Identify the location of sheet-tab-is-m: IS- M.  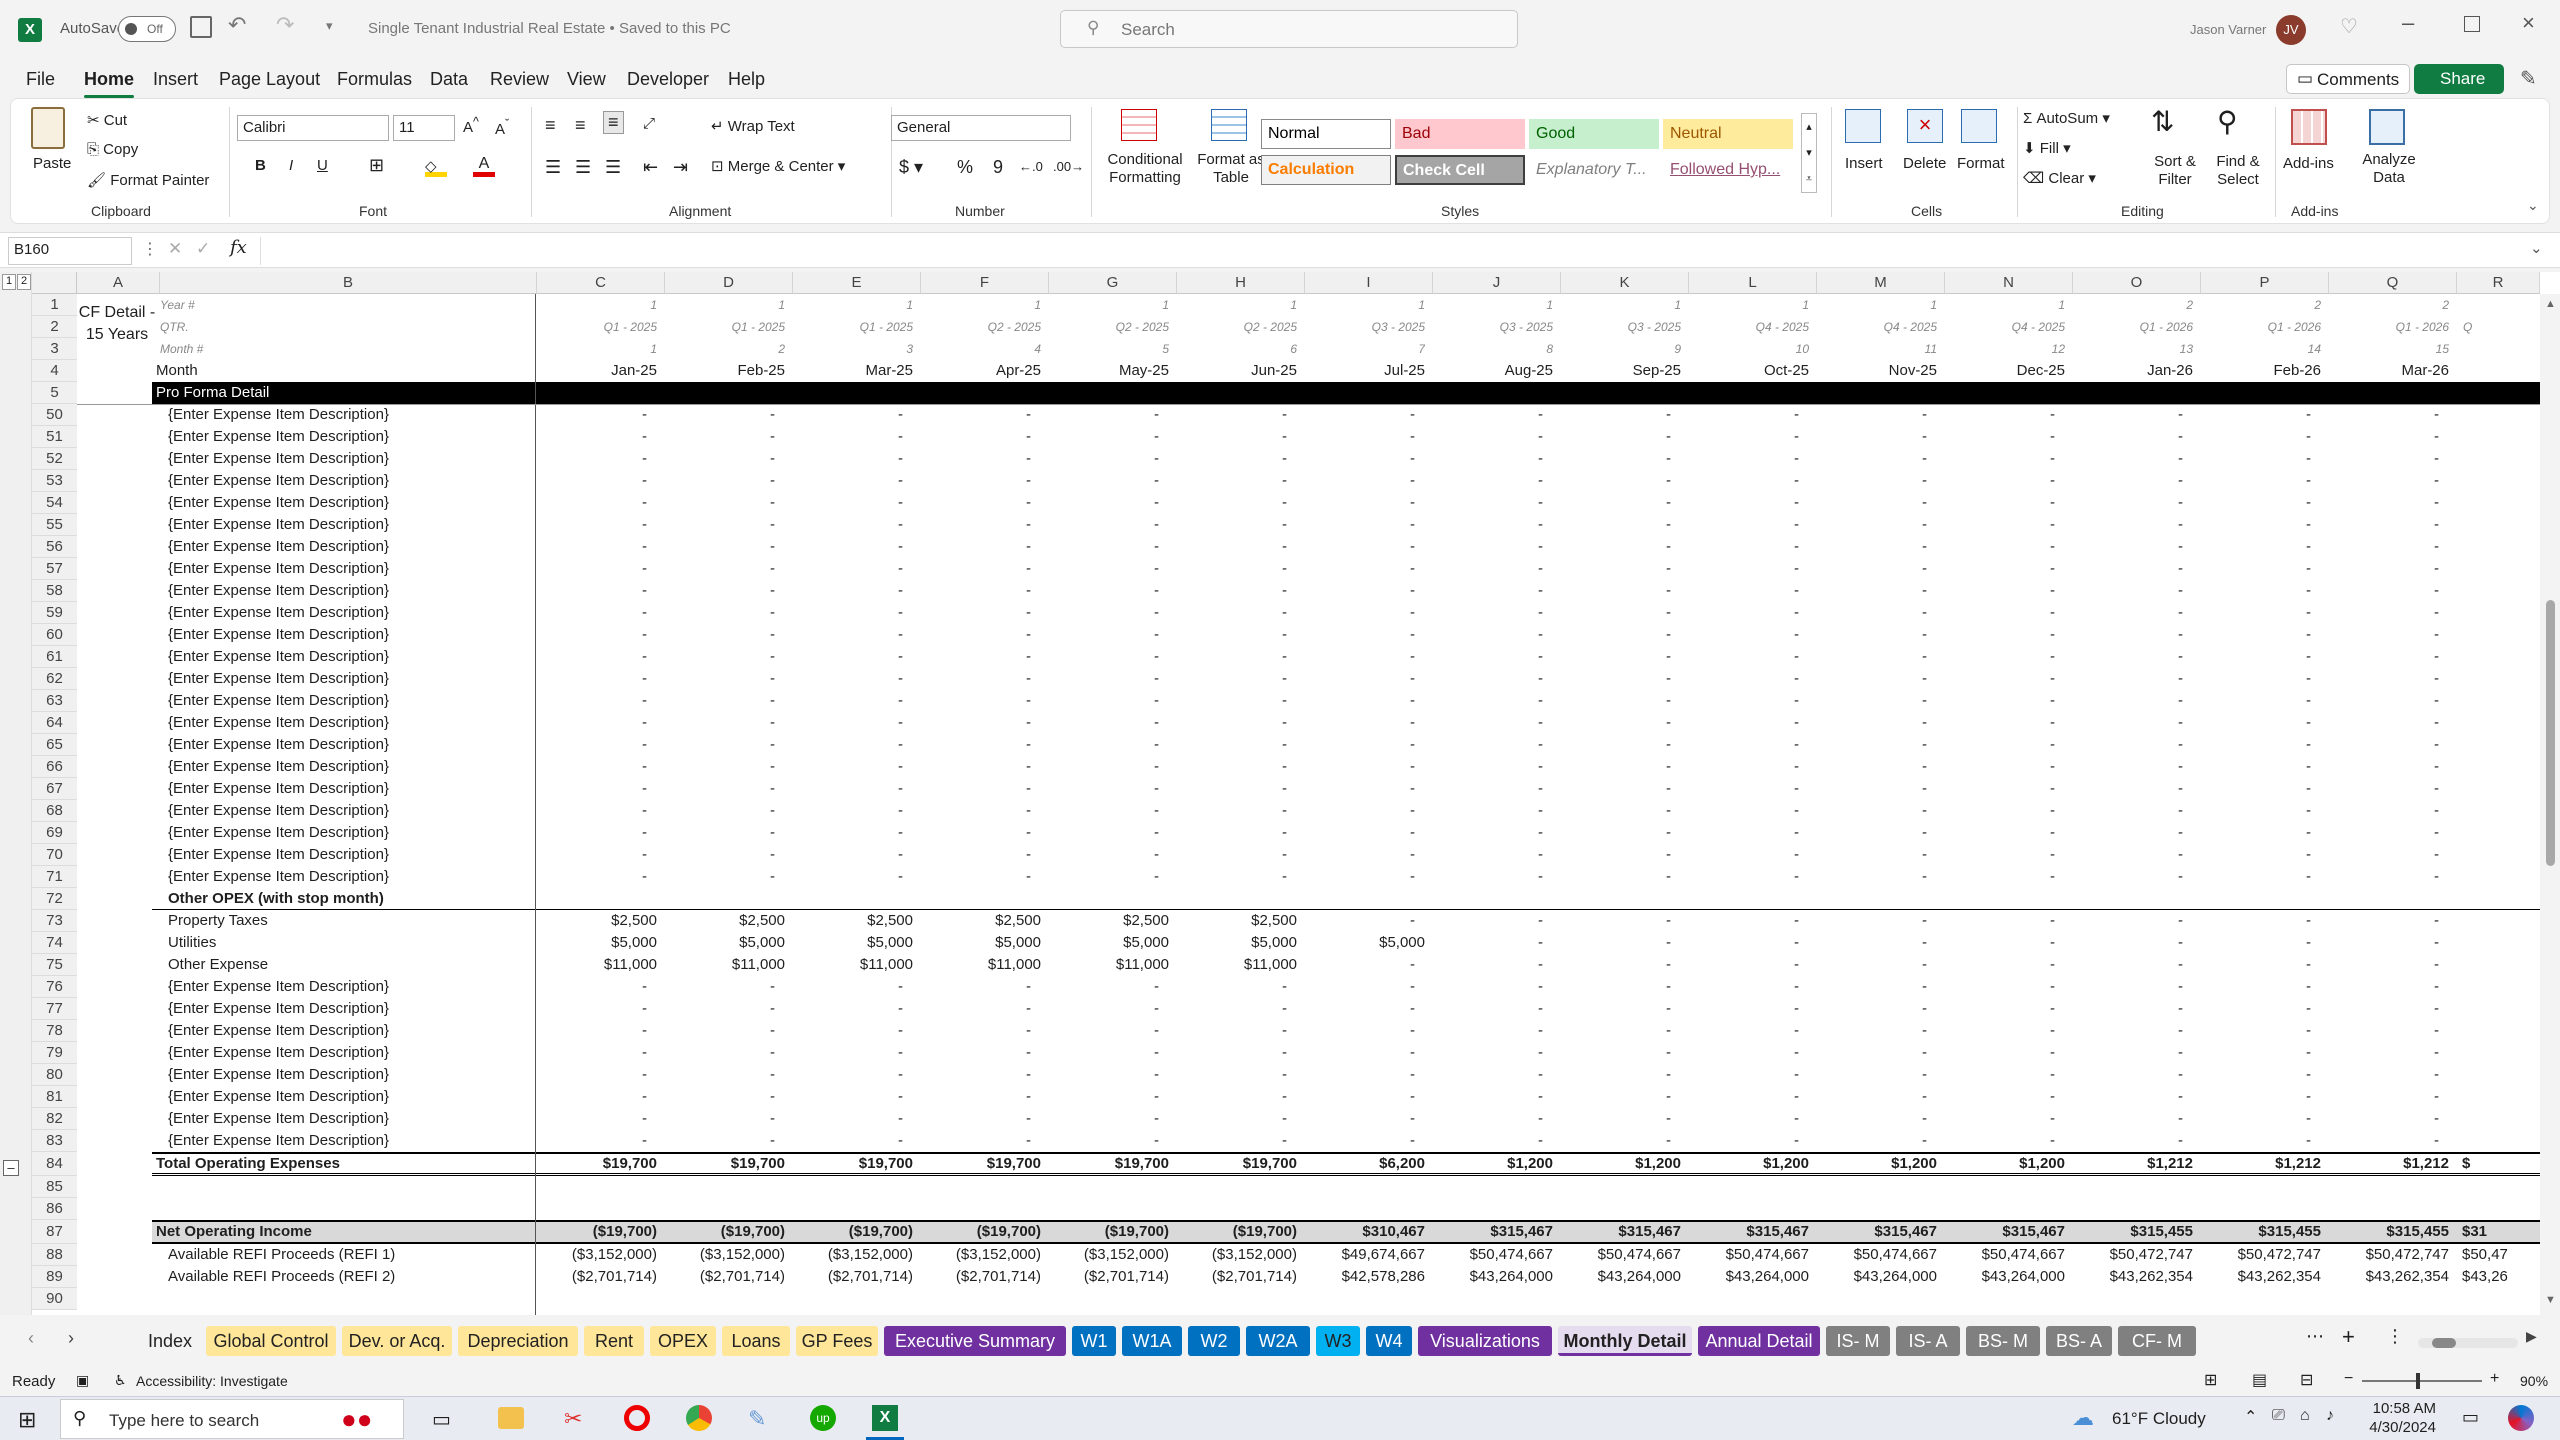
(1858, 1341).